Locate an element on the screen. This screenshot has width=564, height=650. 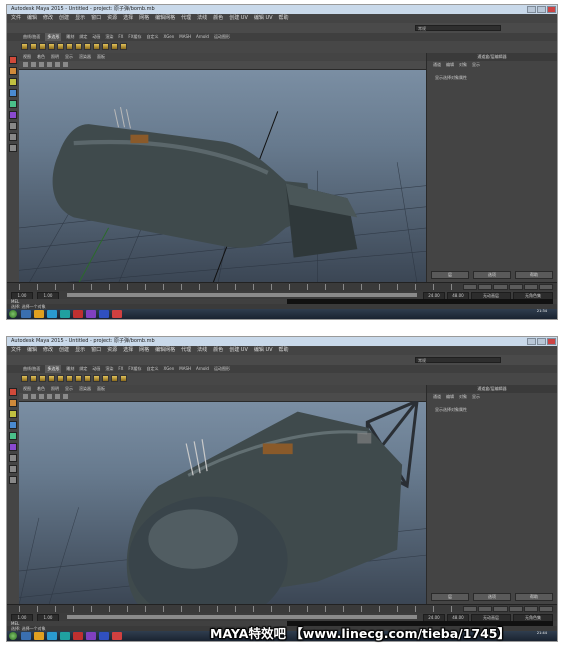
viewport-menu-item: 渲染器 is located at coordinates (85, 389).